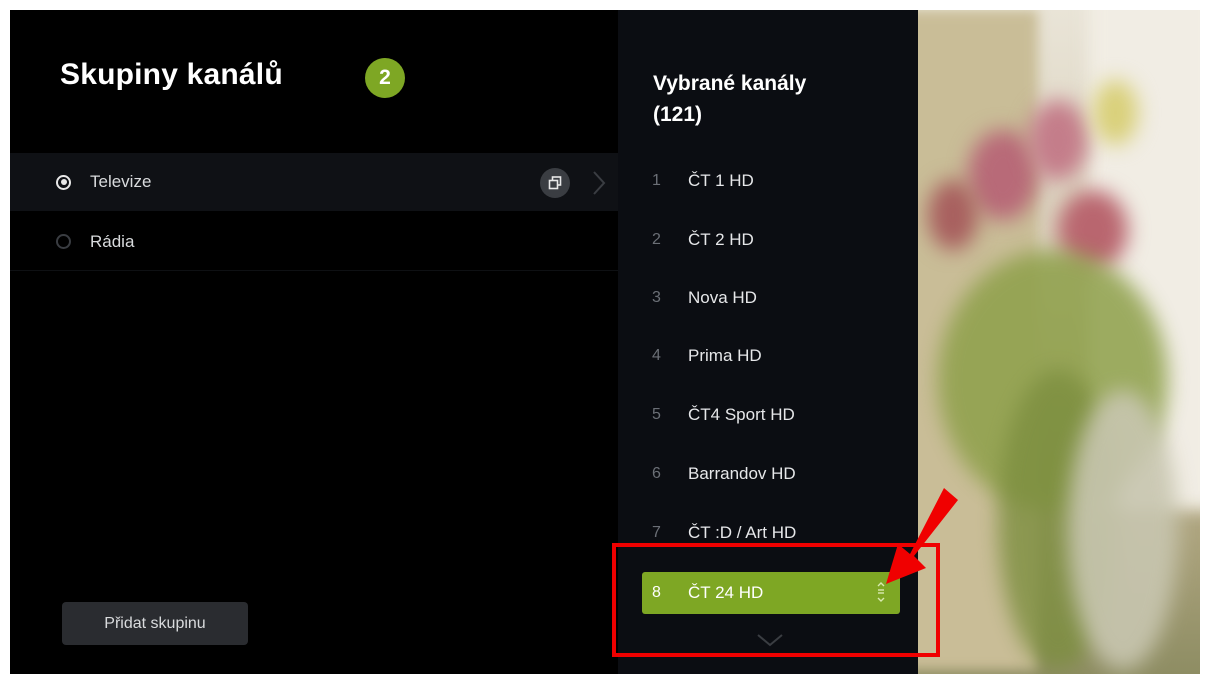  What do you see at coordinates (314, 182) in the screenshot?
I see `group-item-televize: Televize` at bounding box center [314, 182].